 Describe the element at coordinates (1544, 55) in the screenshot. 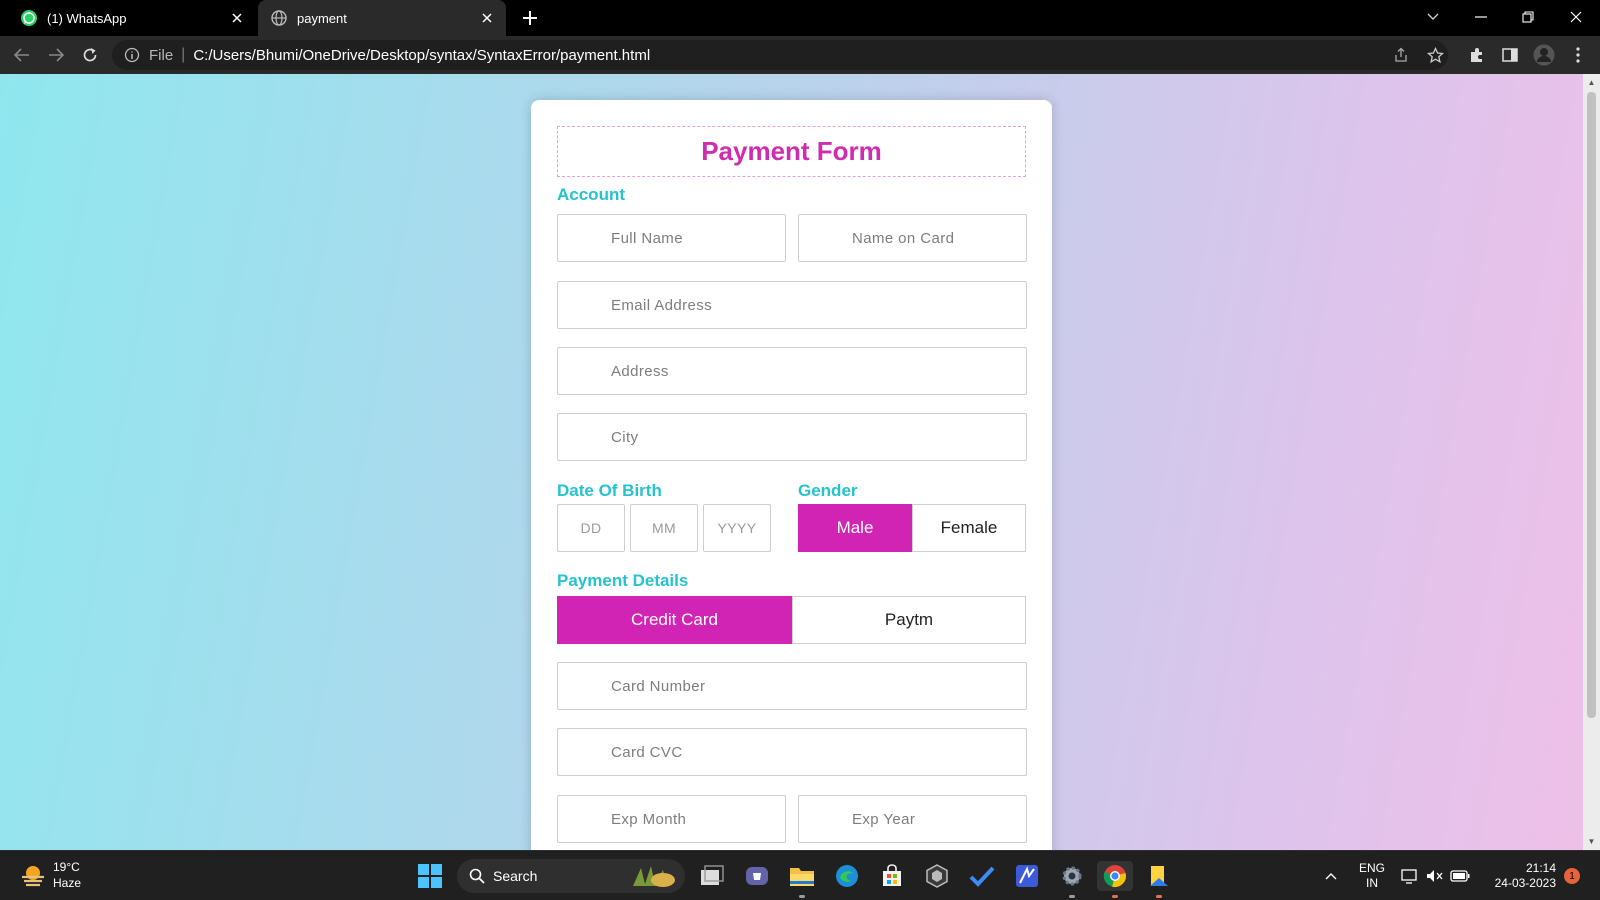

I see `profile-avatar-icon` at that location.